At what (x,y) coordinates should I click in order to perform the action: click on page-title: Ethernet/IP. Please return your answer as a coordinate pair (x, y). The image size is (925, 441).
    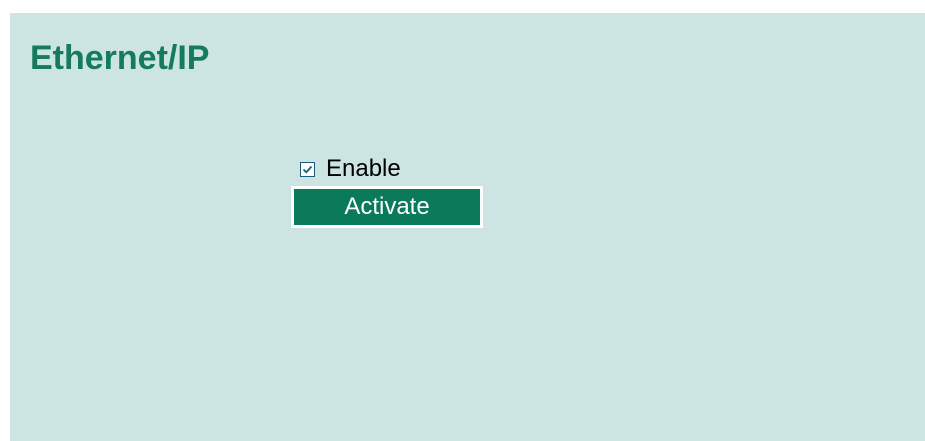
    Looking at the image, I should click on (120, 58).